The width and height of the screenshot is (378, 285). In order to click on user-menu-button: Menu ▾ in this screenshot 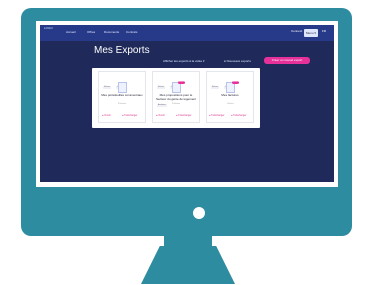, I will do `click(311, 33)`.